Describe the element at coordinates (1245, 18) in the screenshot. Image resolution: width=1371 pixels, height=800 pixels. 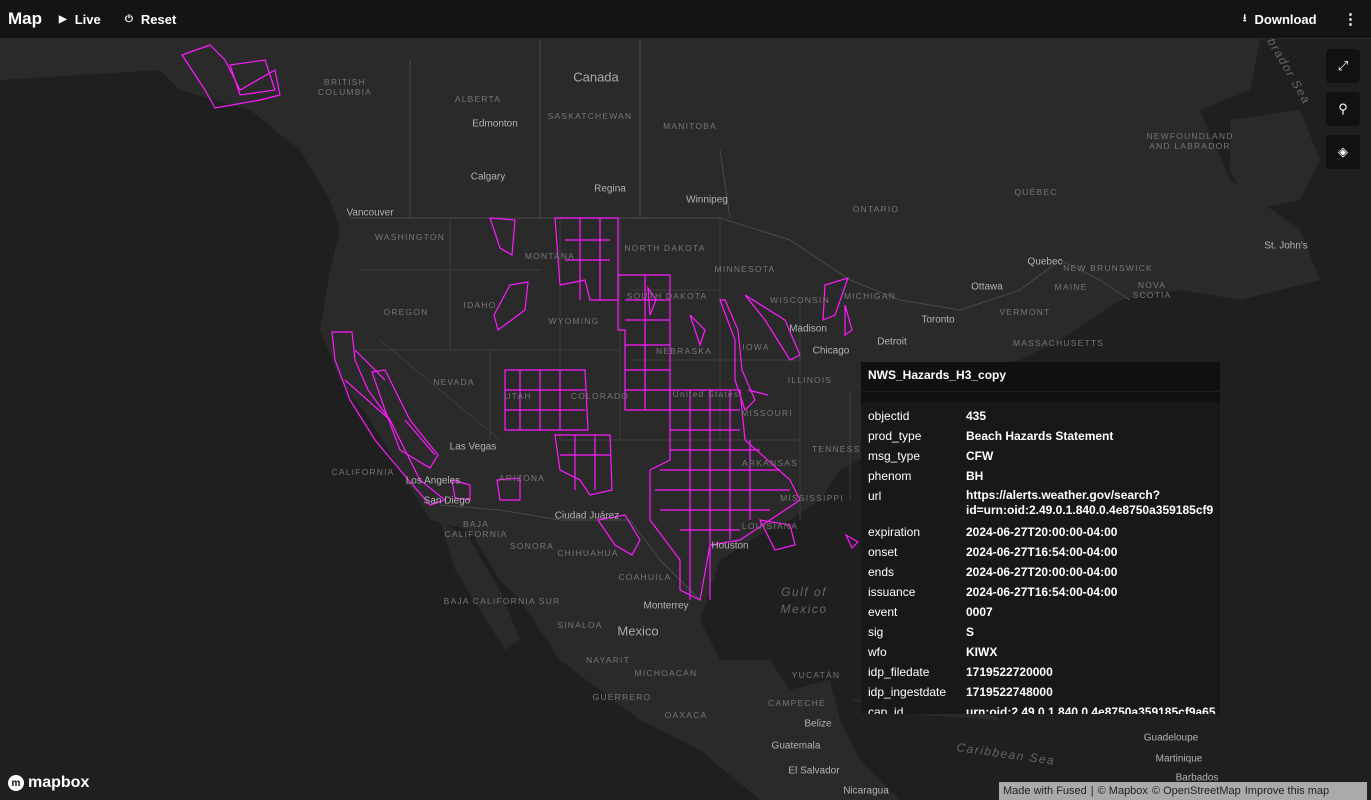
I see `download-icon: ⭳` at that location.